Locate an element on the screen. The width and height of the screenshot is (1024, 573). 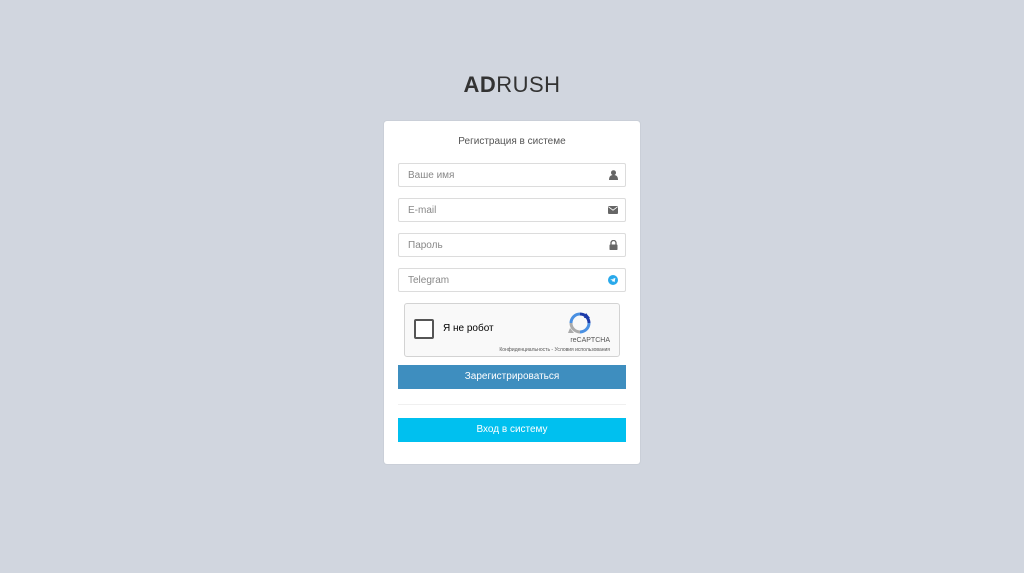
registration-card: Регистрация в системе Я не робот is located at coordinates (512, 292).